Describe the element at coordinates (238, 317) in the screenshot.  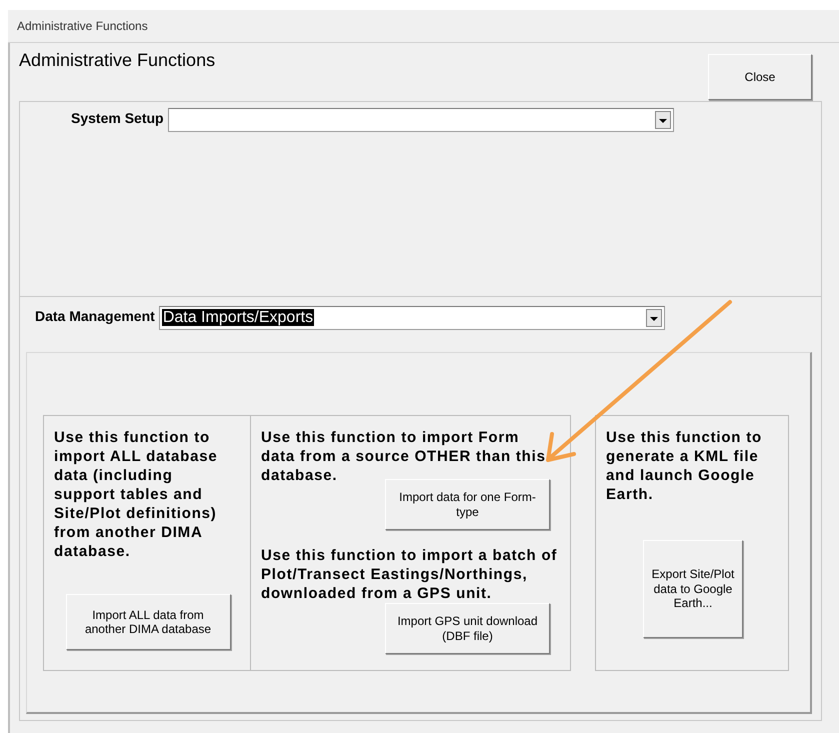
I see `dropdown-value: Data Imports/Exports` at that location.